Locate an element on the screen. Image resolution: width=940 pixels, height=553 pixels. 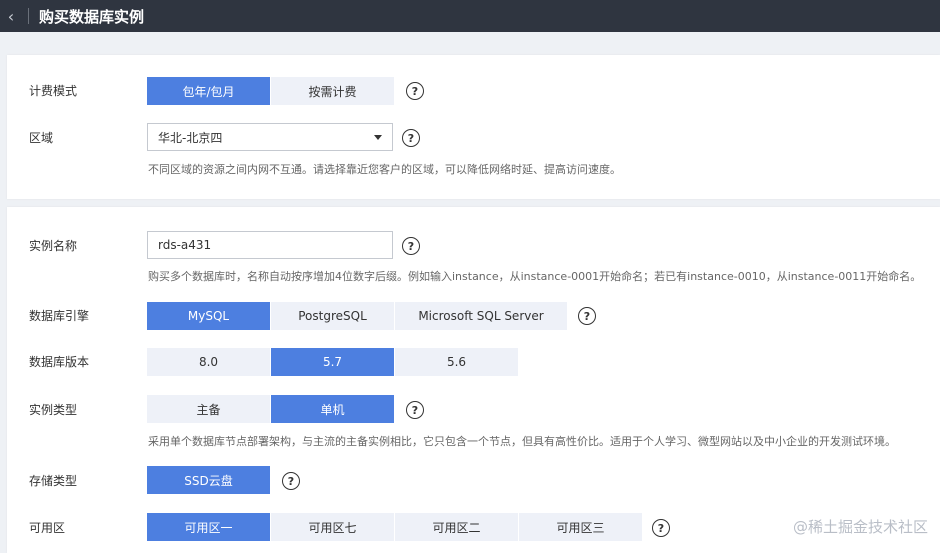
version-segment: 8.0 5.7 5.6 is located at coordinates (333, 362).